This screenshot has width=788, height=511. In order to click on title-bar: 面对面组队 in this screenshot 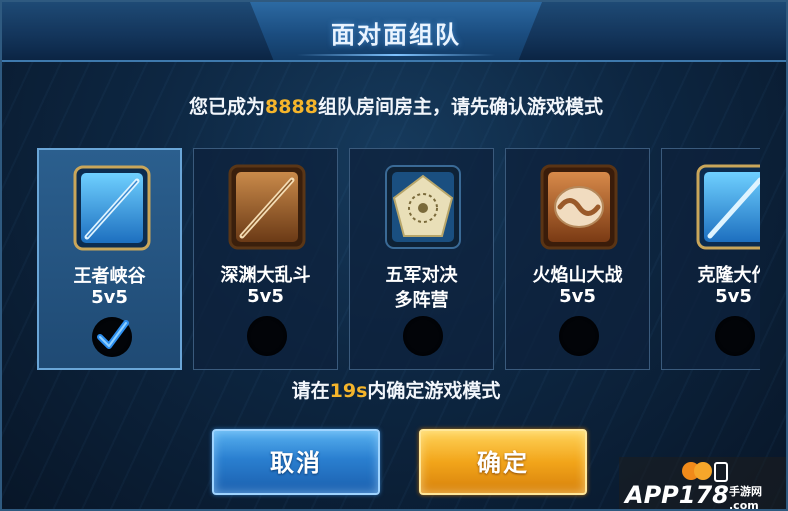, I will do `click(394, 32)`.